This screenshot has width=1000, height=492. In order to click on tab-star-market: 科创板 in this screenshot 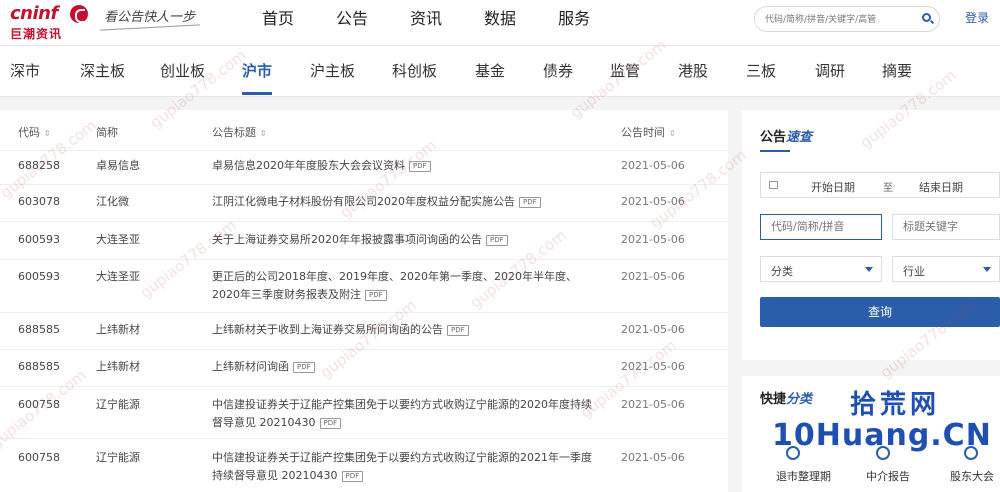, I will do `click(414, 70)`.